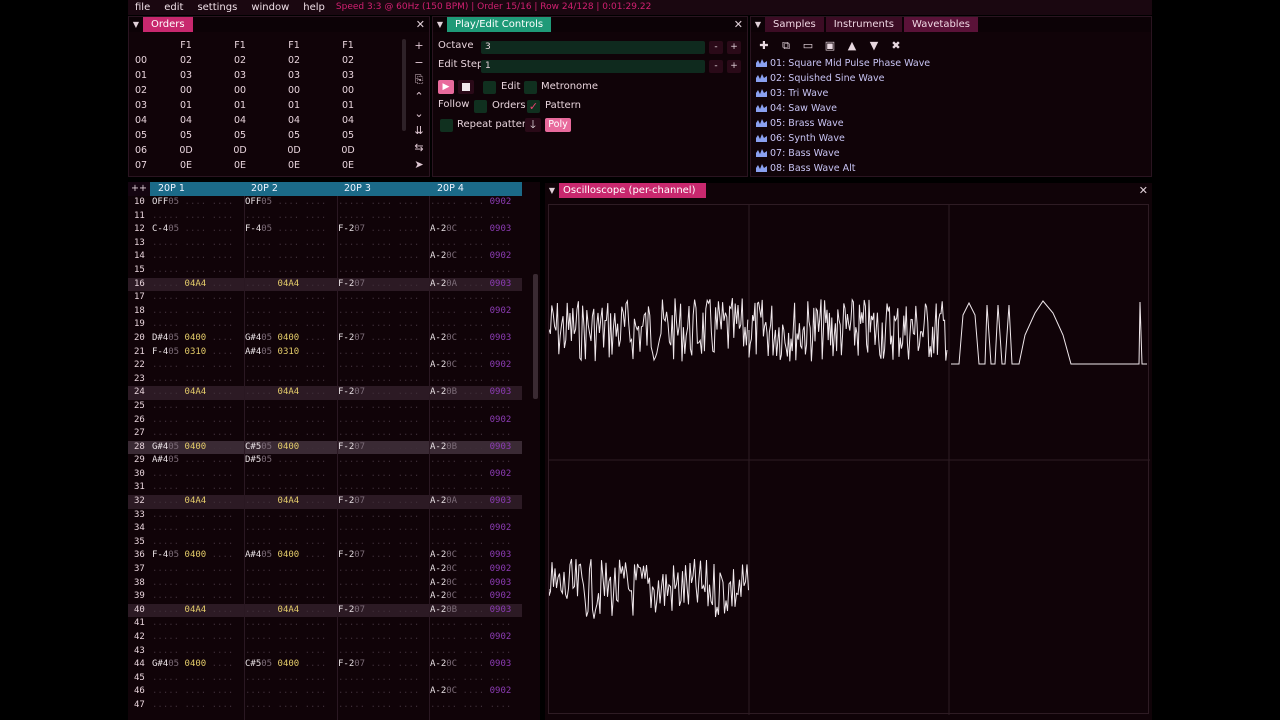  What do you see at coordinates (289, 392) in the screenshot?
I see `pattern-effect: 04A4` at bounding box center [289, 392].